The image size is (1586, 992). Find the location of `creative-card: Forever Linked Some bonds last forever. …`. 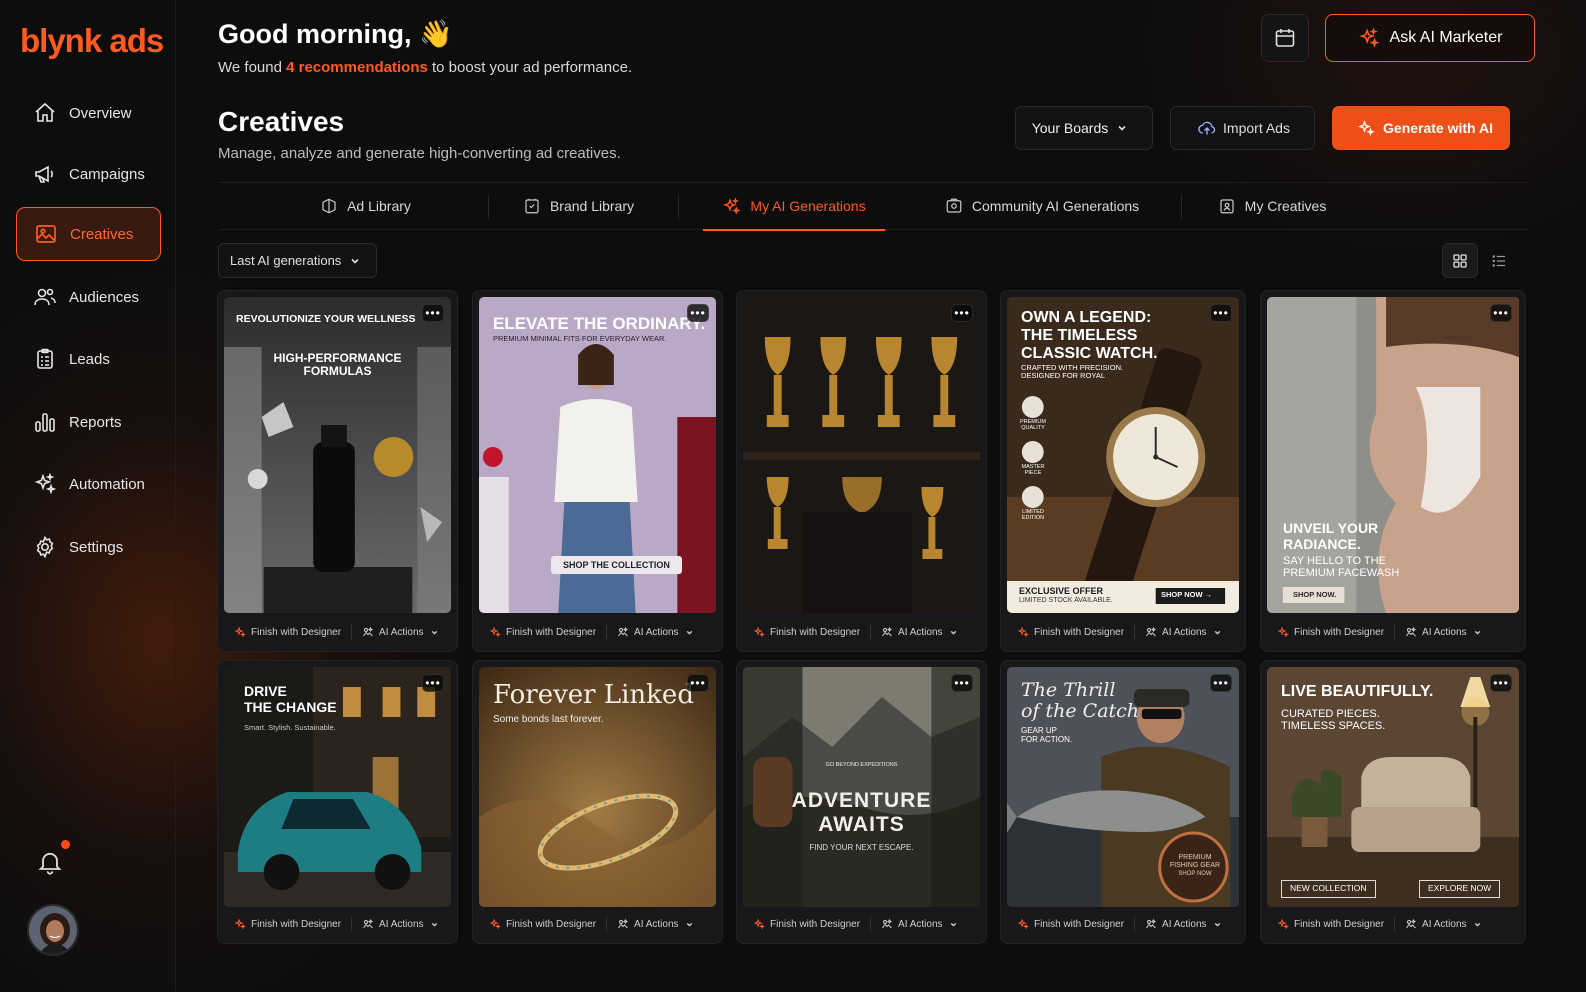

creative-card: Forever Linked Some bonds last forever. … is located at coordinates (597, 802).